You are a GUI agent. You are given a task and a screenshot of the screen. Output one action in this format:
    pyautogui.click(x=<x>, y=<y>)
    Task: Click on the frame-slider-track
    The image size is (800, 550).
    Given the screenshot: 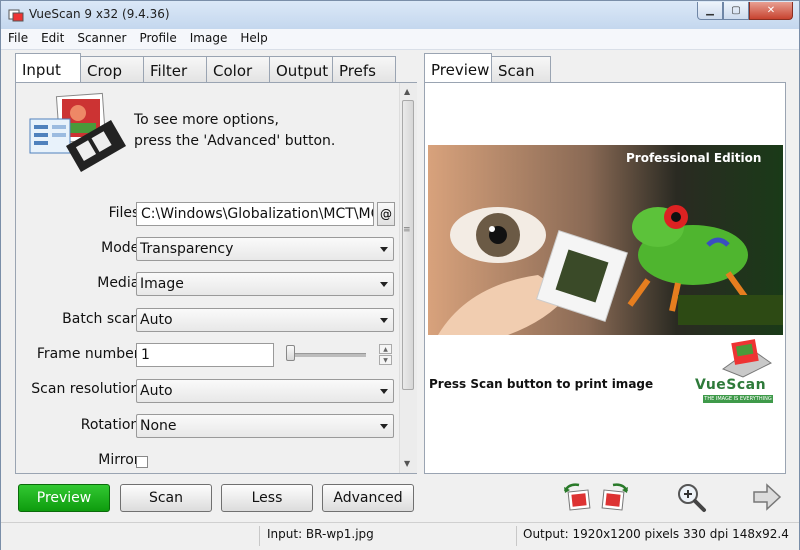 What is the action you would take?
    pyautogui.click(x=328, y=355)
    